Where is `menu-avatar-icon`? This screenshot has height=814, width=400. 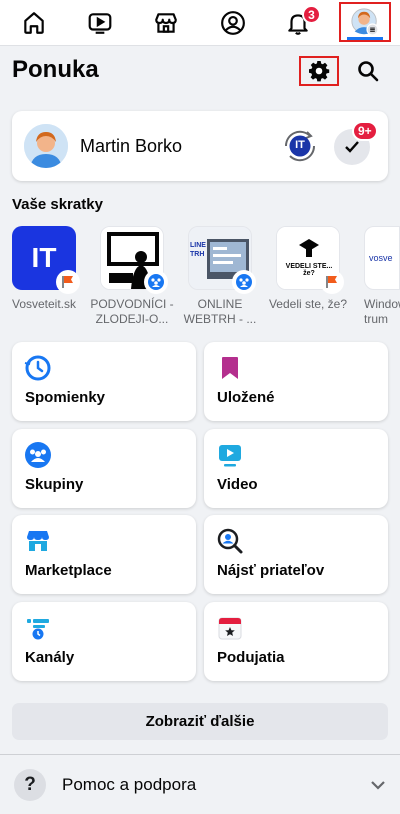
menu-avatar-icon is located at coordinates (365, 22).